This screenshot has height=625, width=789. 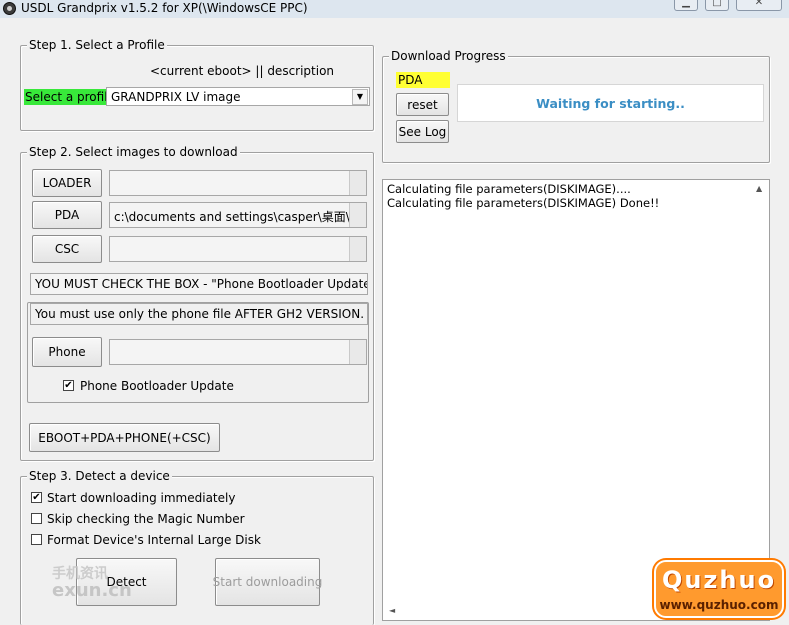 I want to click on profile-select: GRANDPRIX LV image ▼, so click(x=238, y=96).